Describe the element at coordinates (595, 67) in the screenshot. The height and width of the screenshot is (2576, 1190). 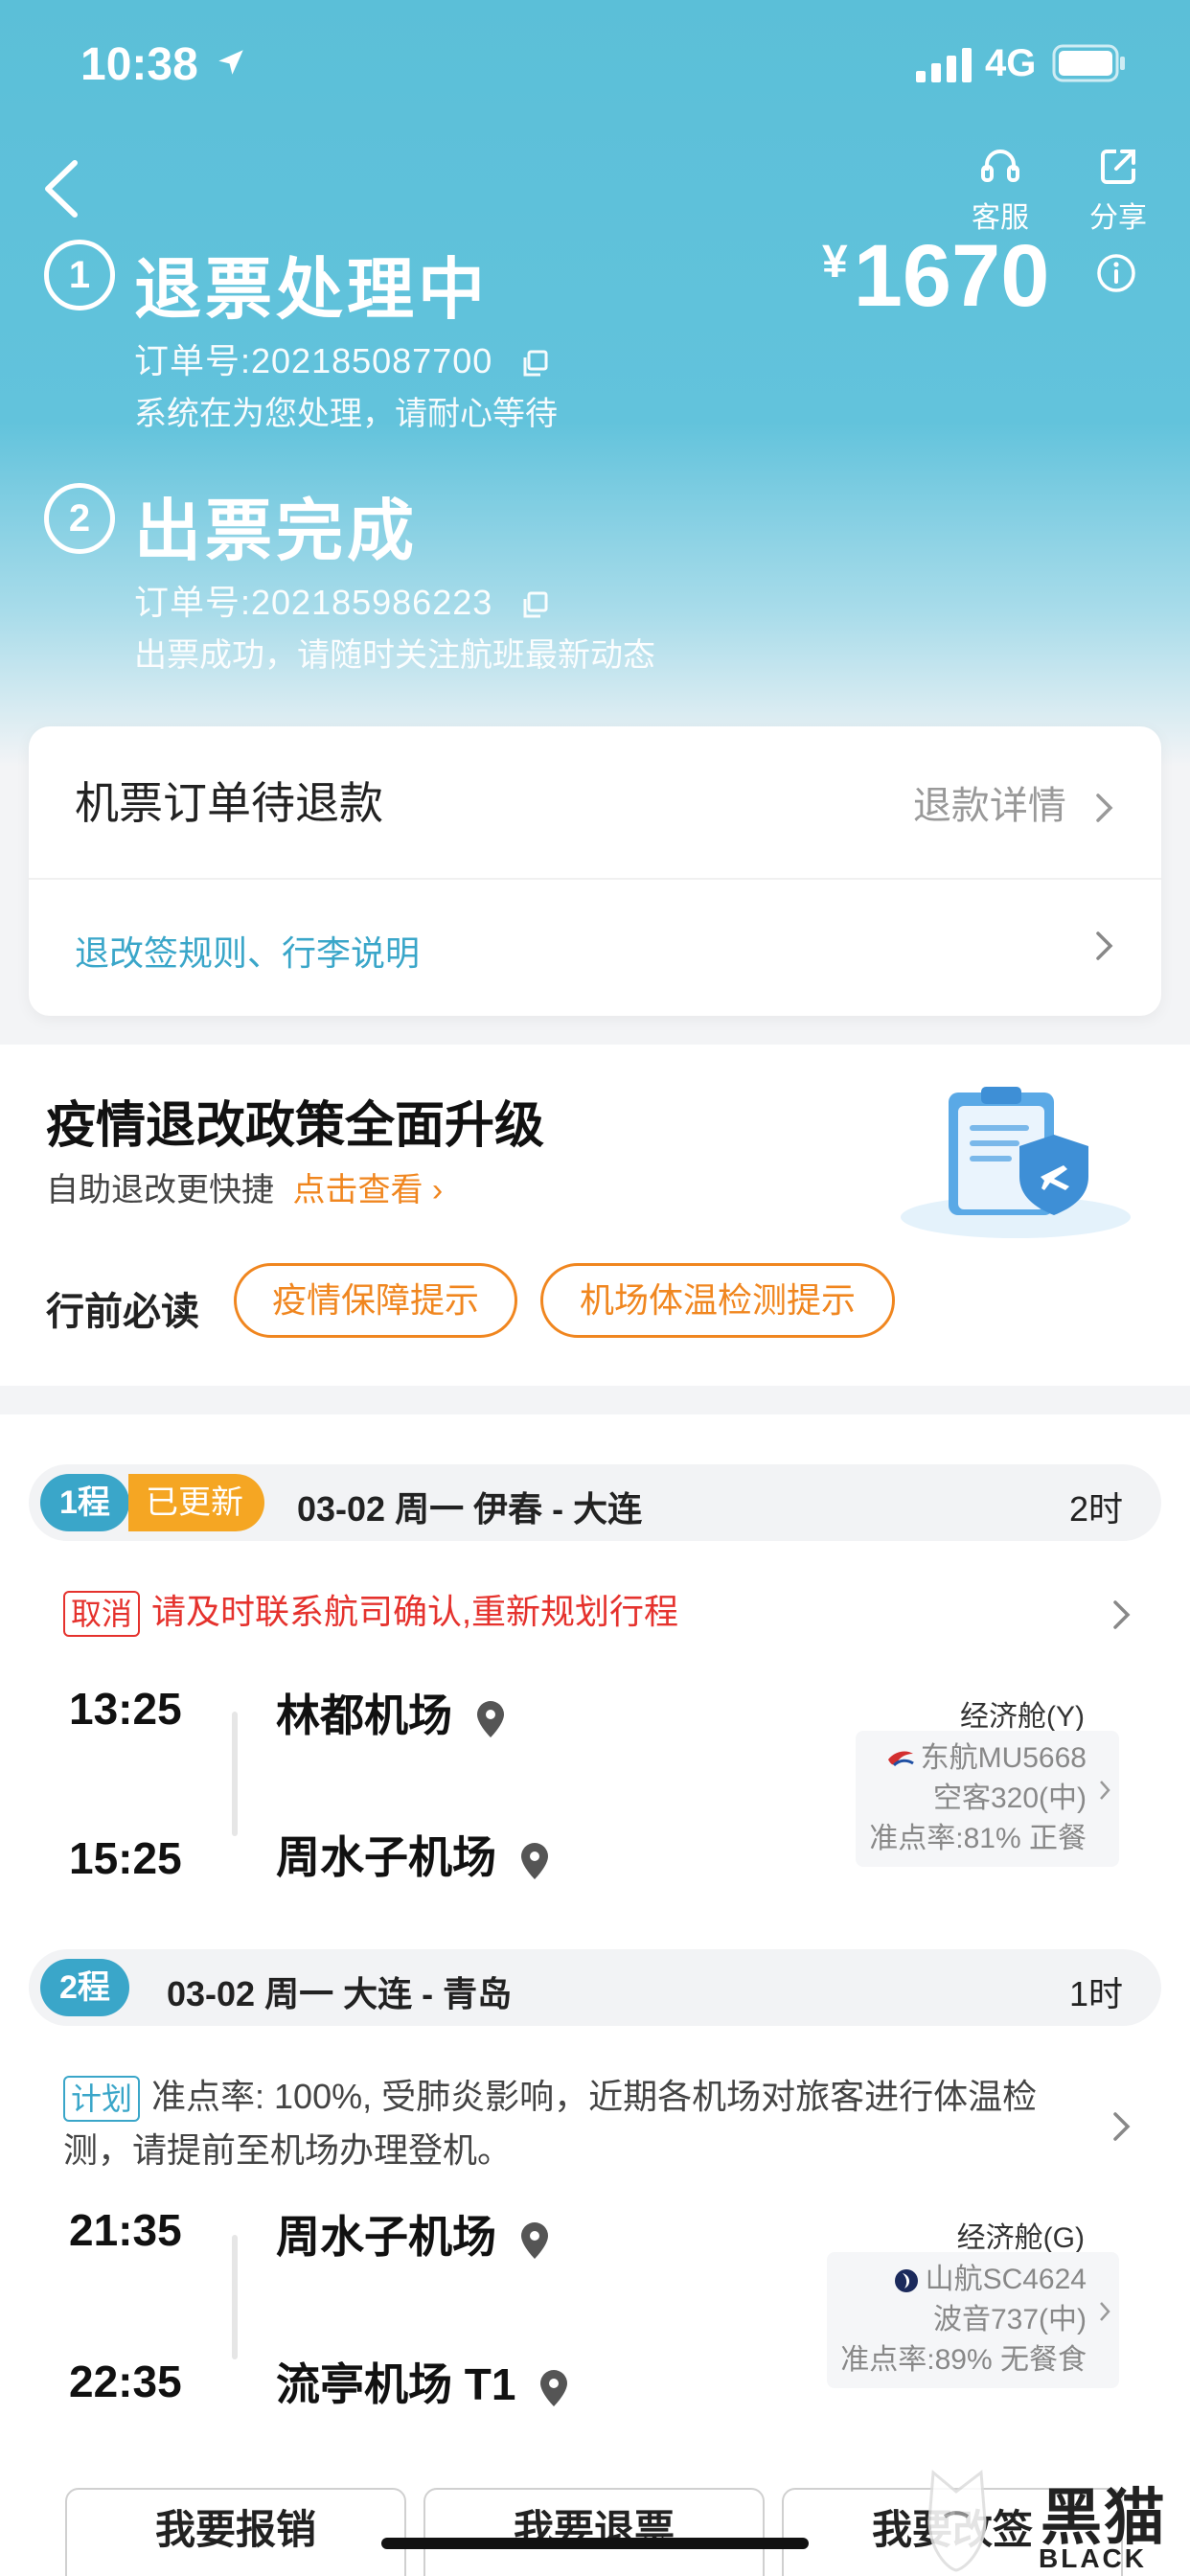
I see `status-bar: 10:38 4G` at that location.